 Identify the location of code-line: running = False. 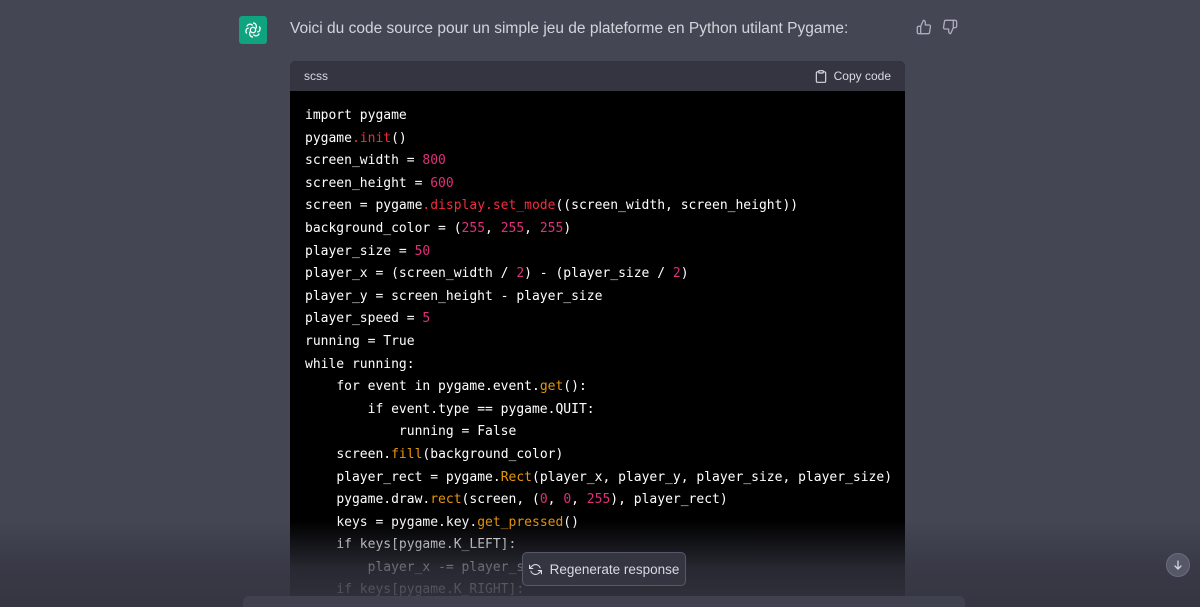
(597, 432).